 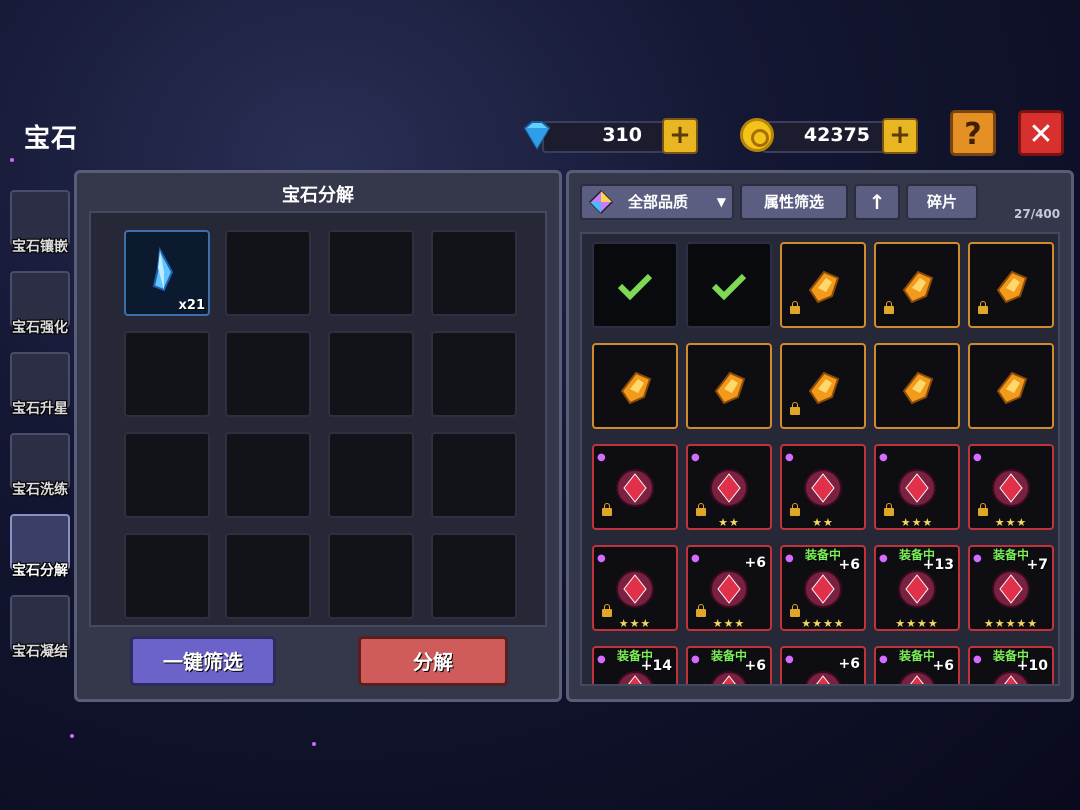 I want to click on tab-gem-condense: 宝石凝结, so click(x=38, y=629).